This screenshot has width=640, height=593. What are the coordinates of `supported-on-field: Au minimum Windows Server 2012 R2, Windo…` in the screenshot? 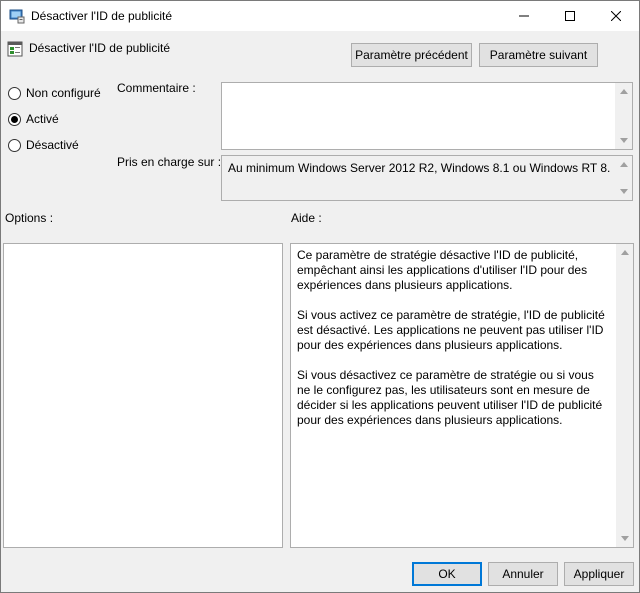 It's located at (427, 178).